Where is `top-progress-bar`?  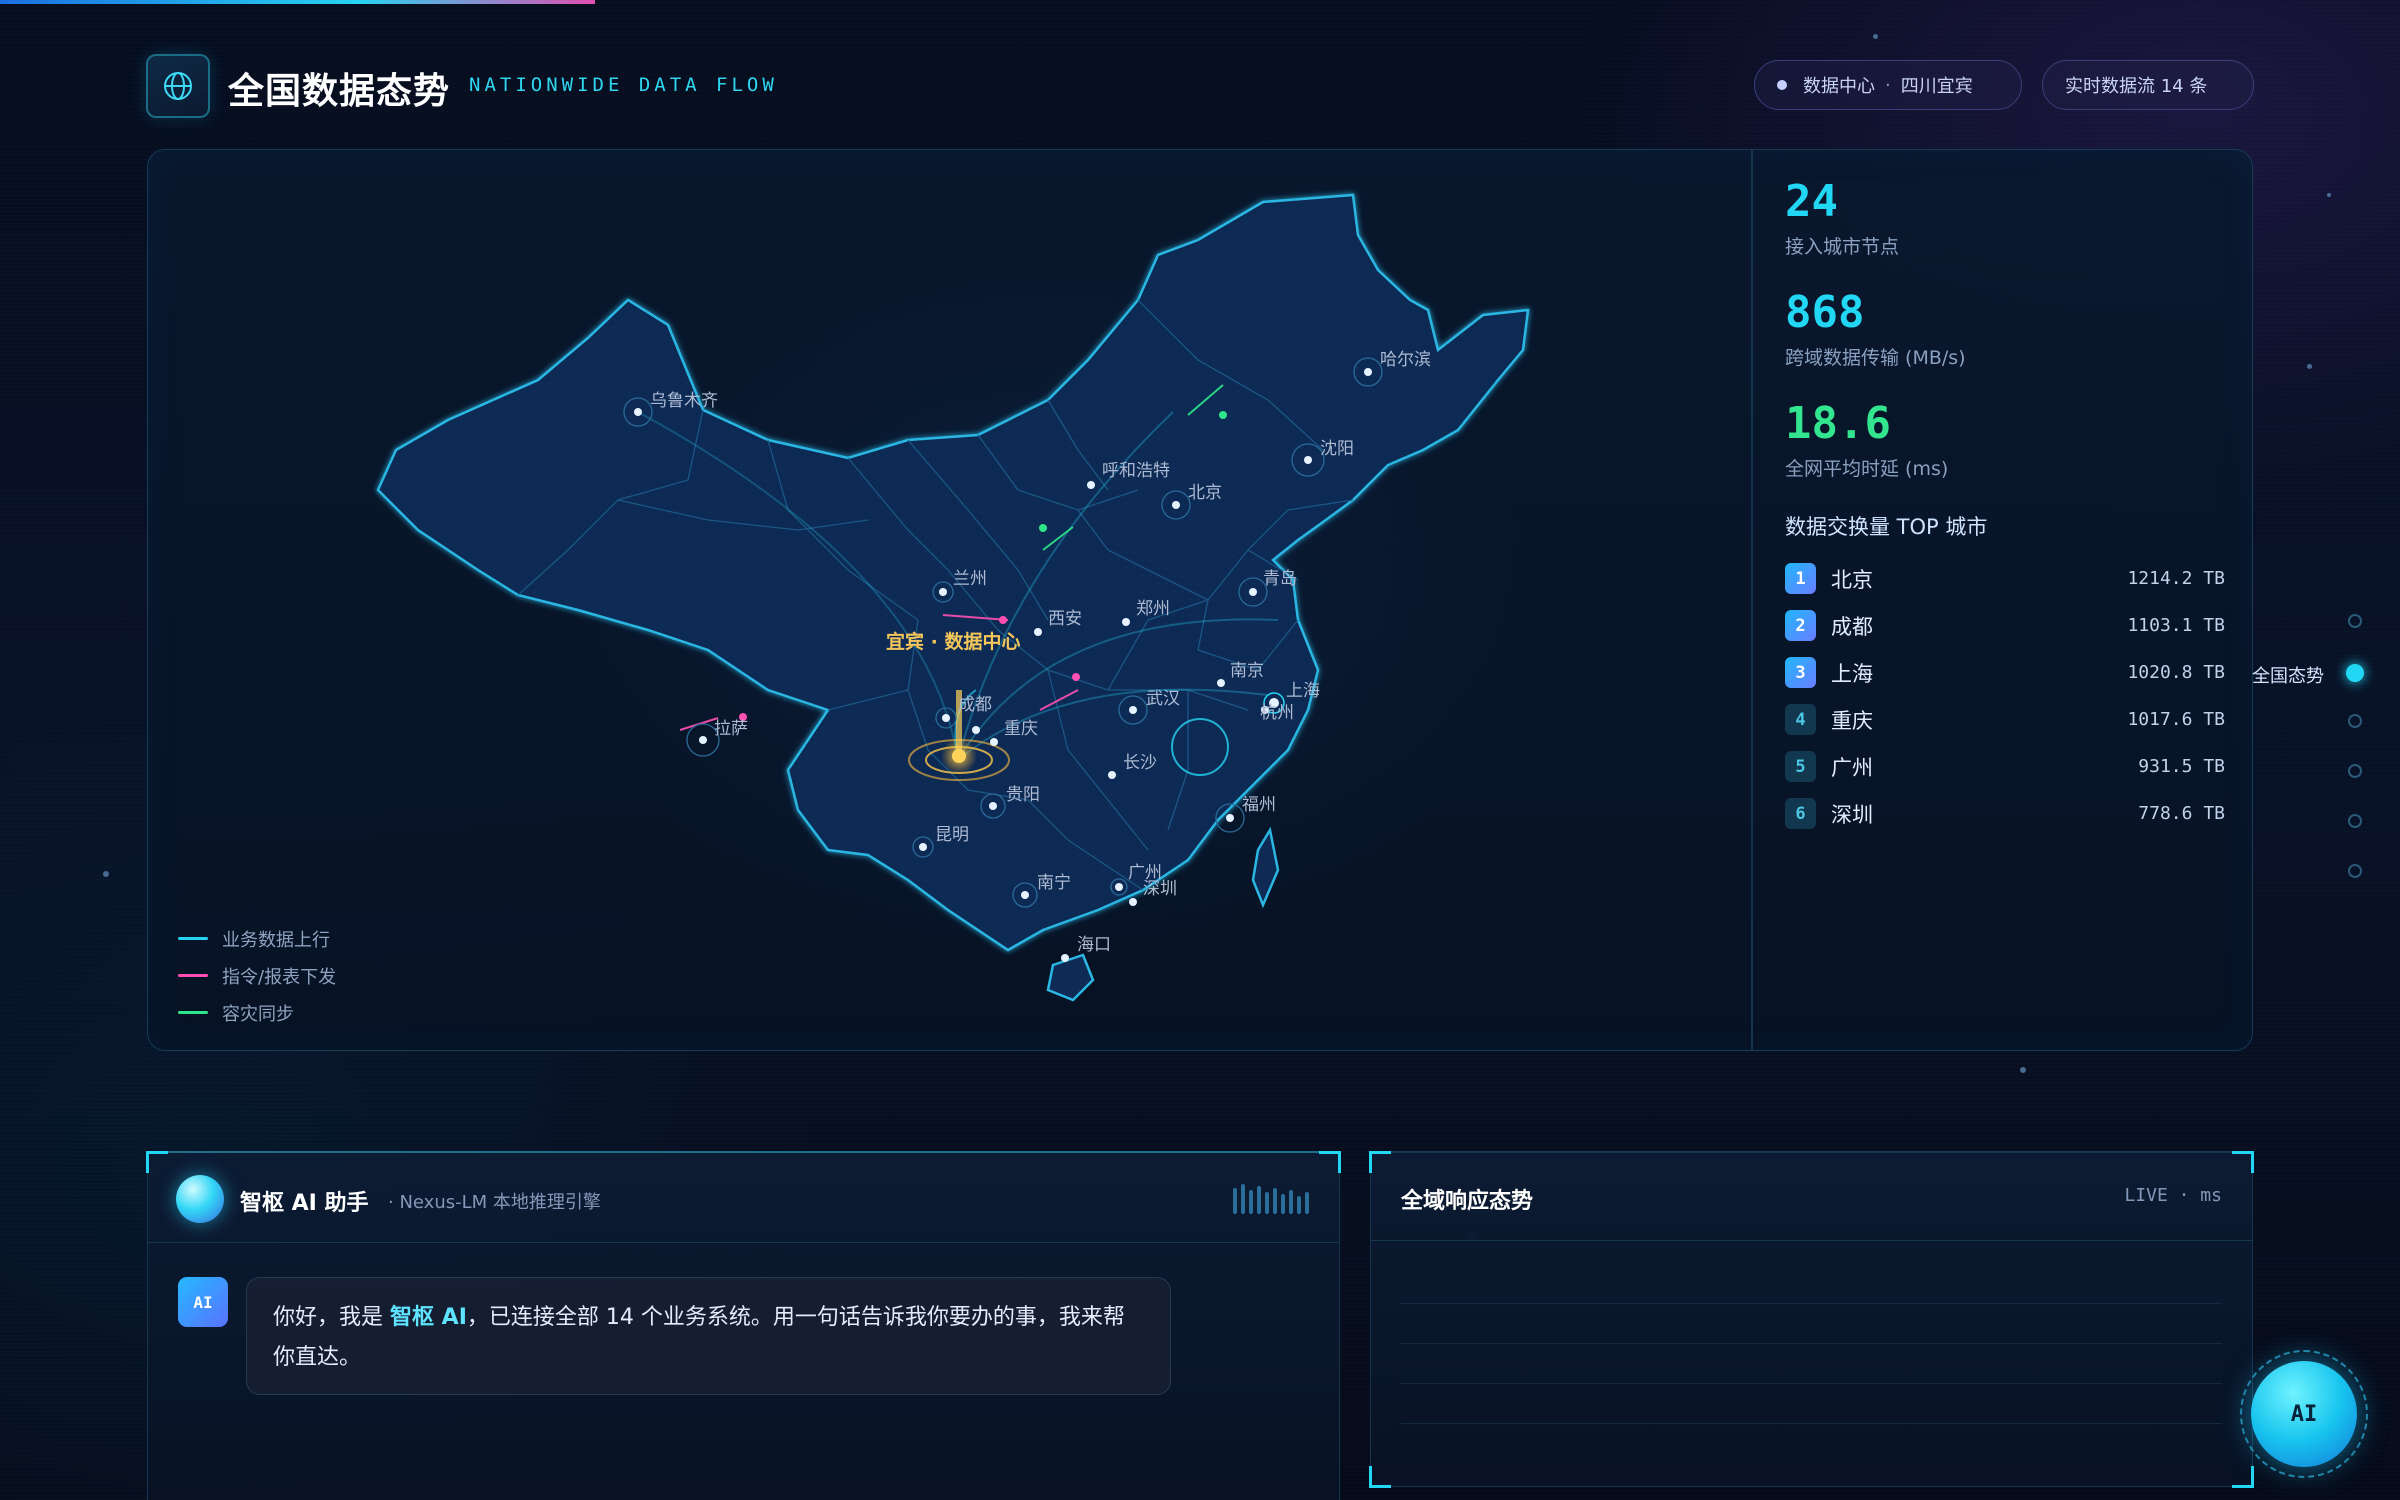
top-progress-bar is located at coordinates (297, 2).